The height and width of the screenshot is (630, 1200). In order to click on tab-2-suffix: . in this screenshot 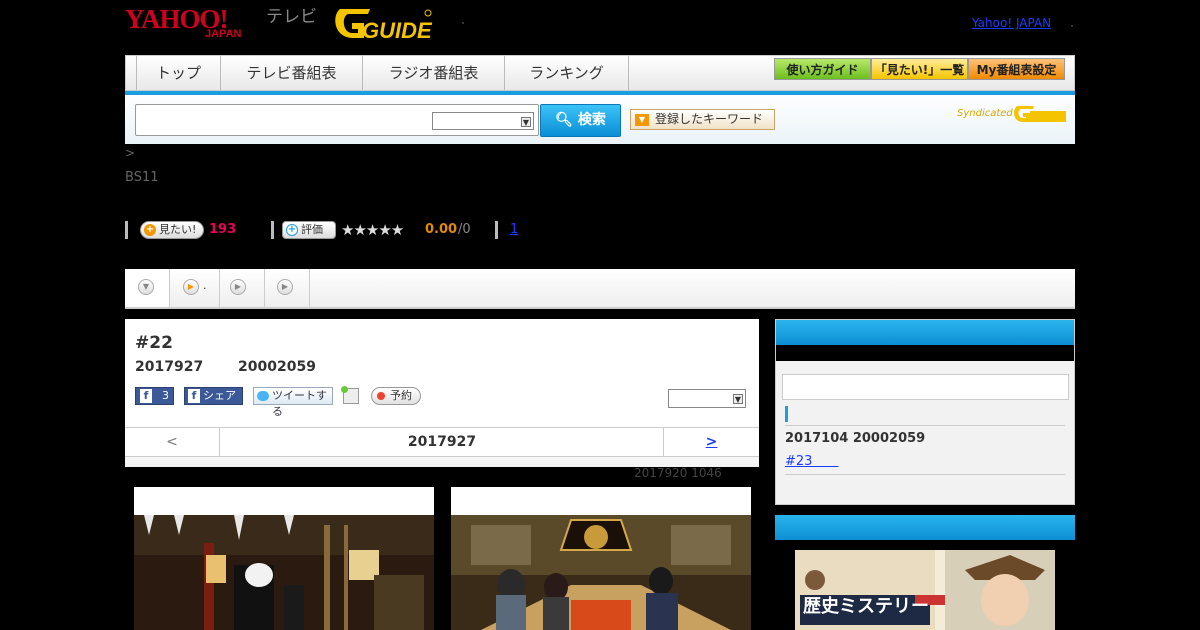, I will do `click(205, 285)`.